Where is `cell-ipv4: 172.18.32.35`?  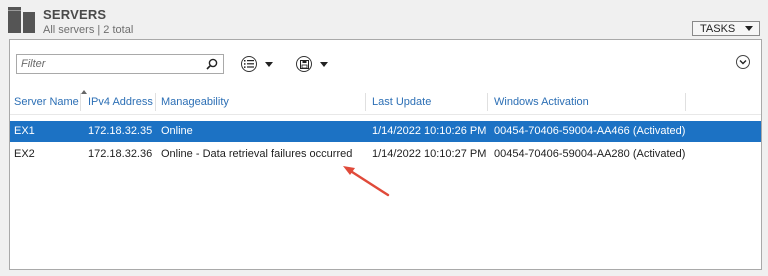 cell-ipv4: 172.18.32.35 is located at coordinates (120, 131).